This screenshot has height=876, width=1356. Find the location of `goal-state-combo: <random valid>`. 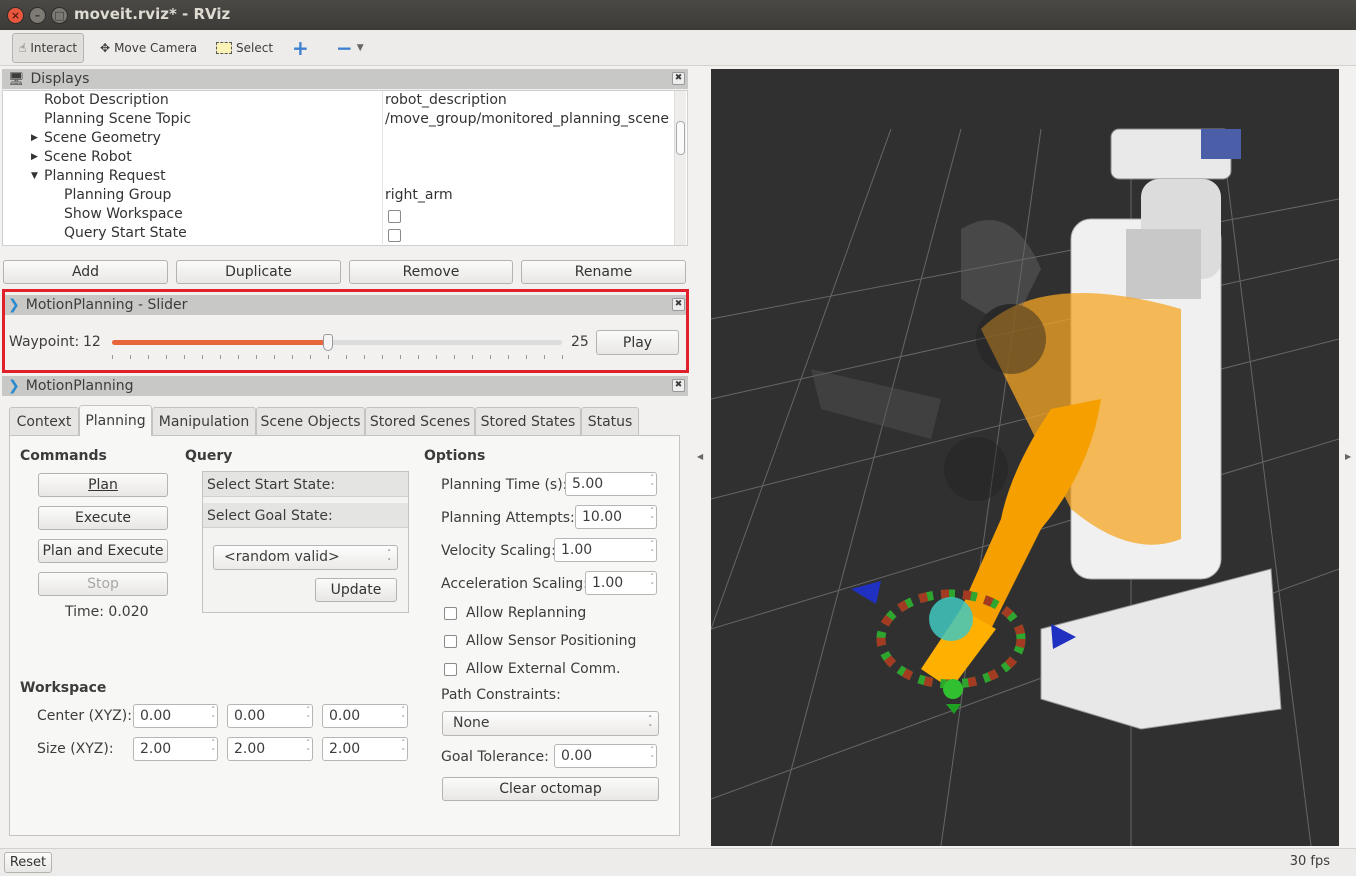

goal-state-combo: <random valid> is located at coordinates (305, 557).